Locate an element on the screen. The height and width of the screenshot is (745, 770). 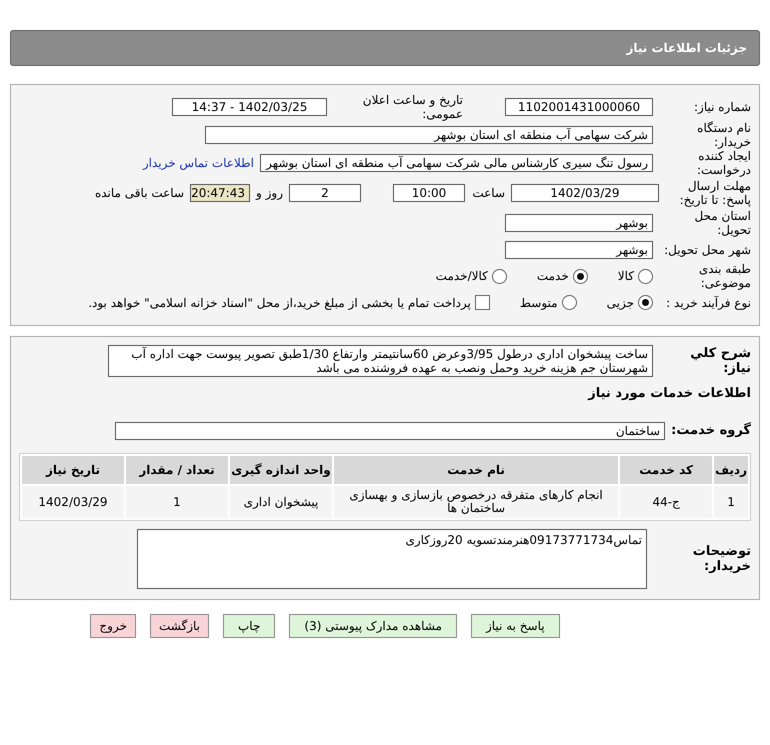
action-button: پاسخ به نیاز is located at coordinates (515, 626).